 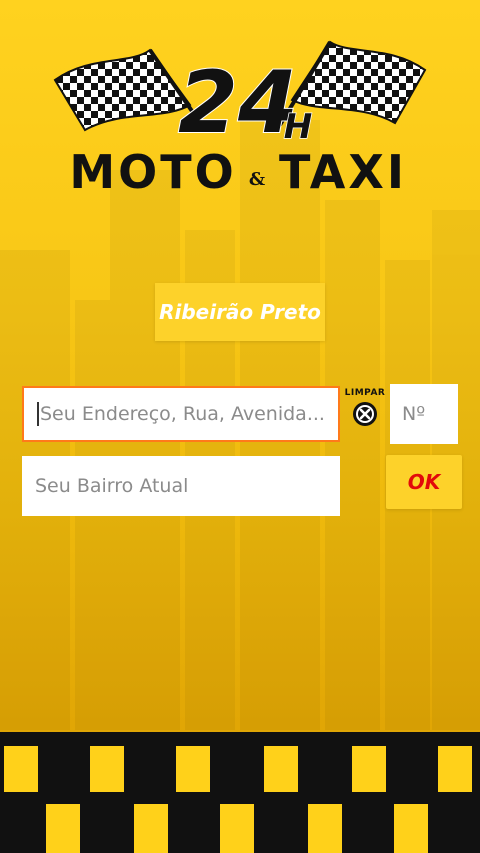 I want to click on neighborhood-placeholder: Seu Bairro Atual, so click(x=112, y=486).